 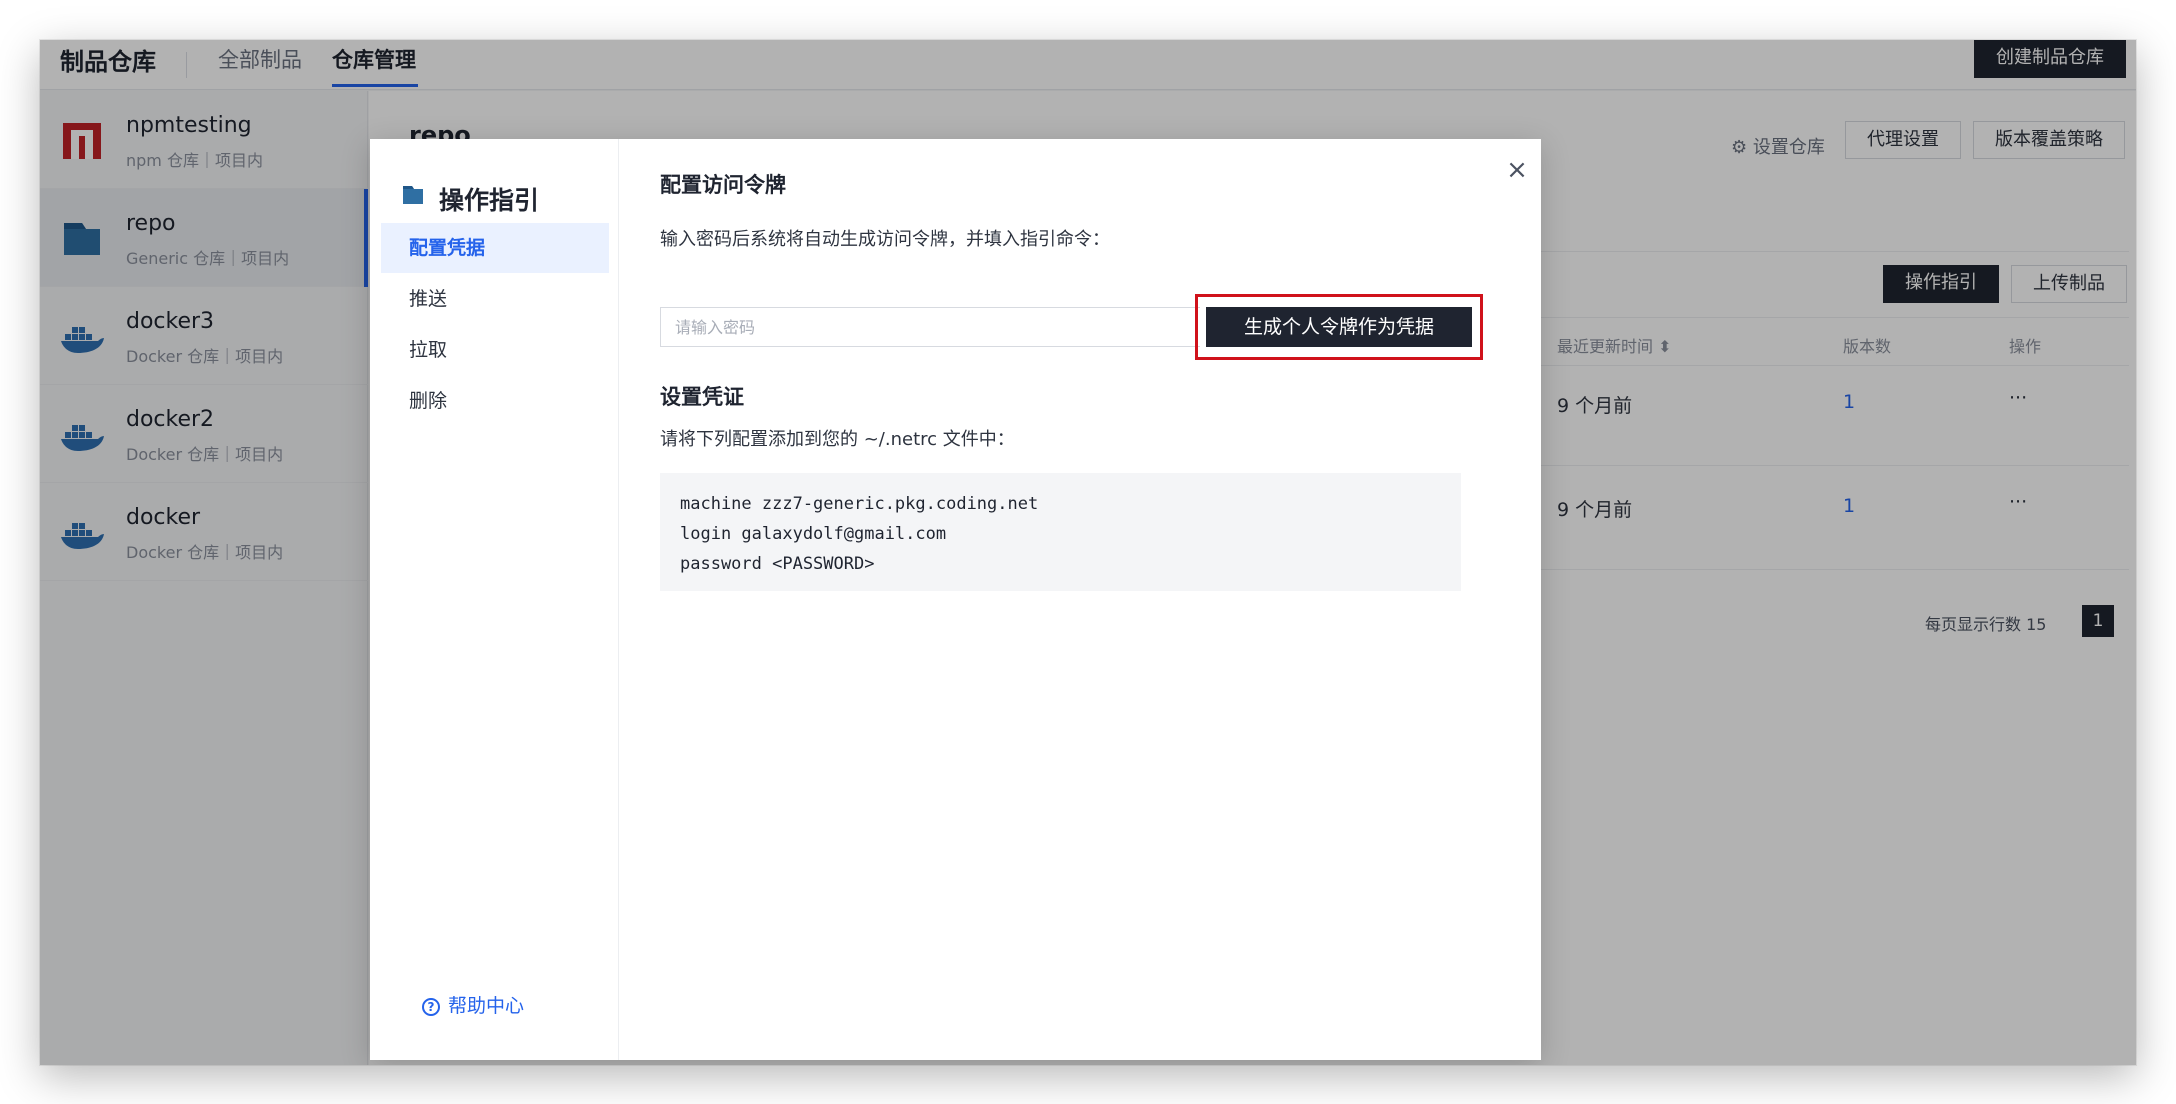 What do you see at coordinates (486, 1006) in the screenshot?
I see `help-center-label: 帮助中心` at bounding box center [486, 1006].